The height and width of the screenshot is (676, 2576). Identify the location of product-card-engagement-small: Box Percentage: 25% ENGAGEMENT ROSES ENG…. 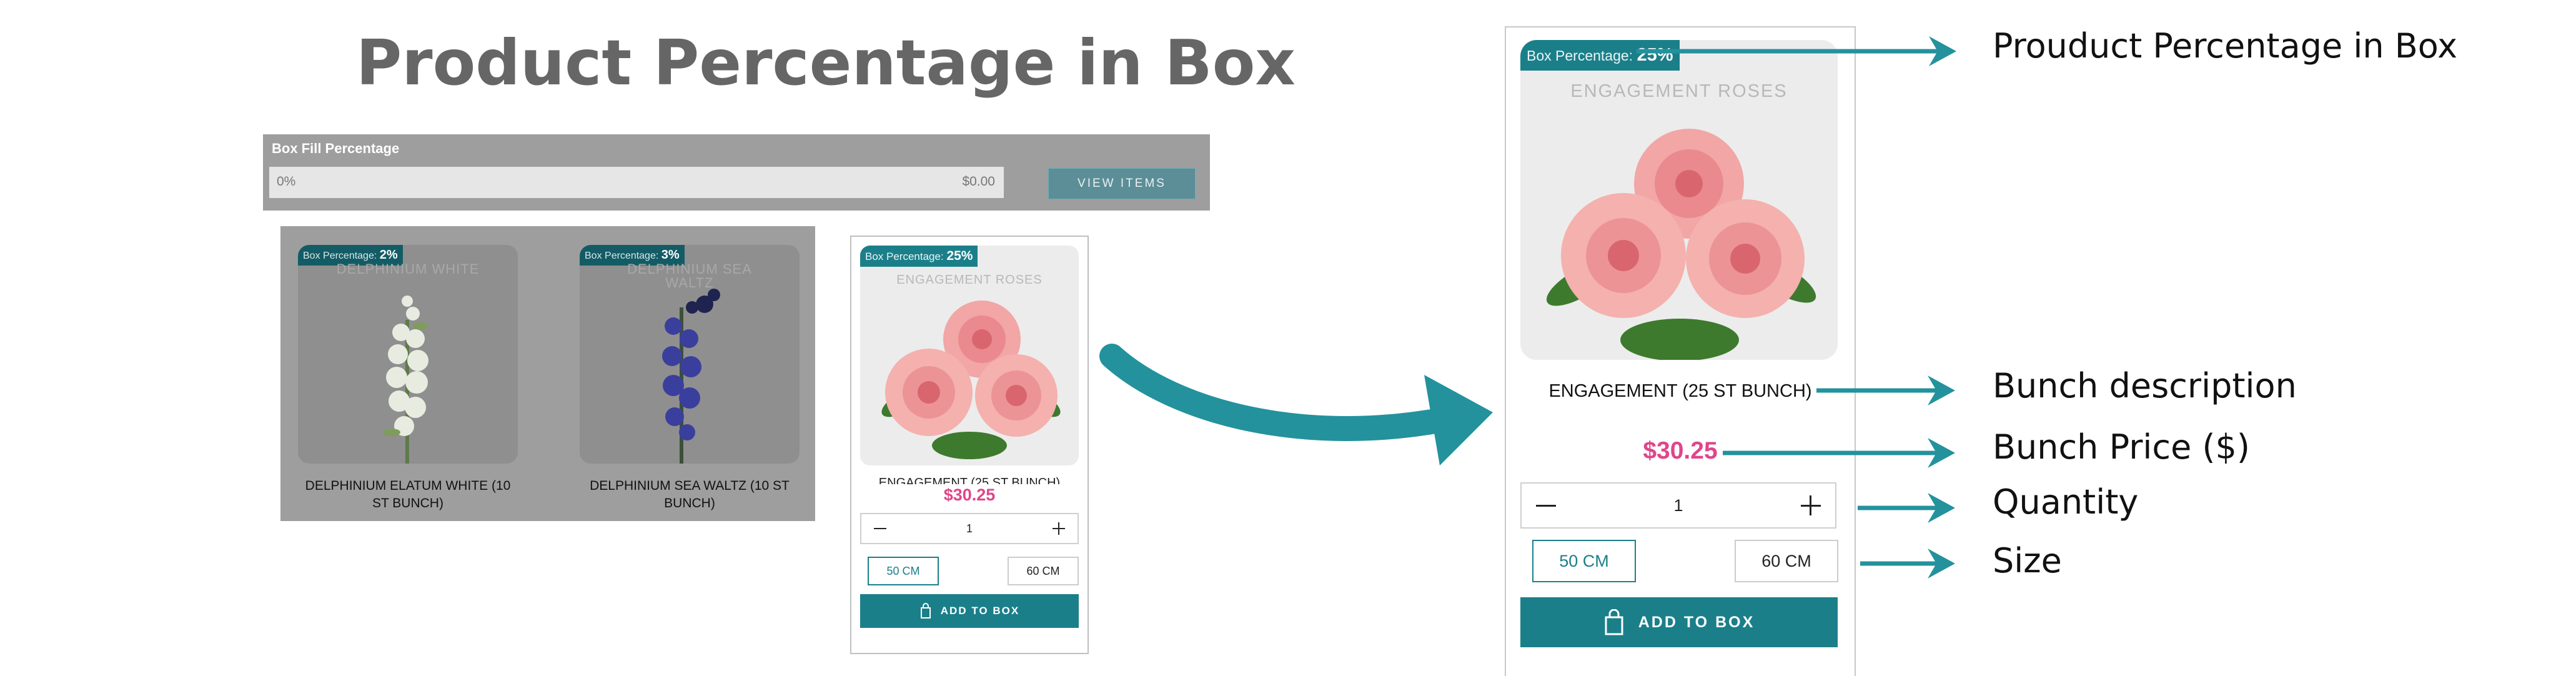
(969, 445).